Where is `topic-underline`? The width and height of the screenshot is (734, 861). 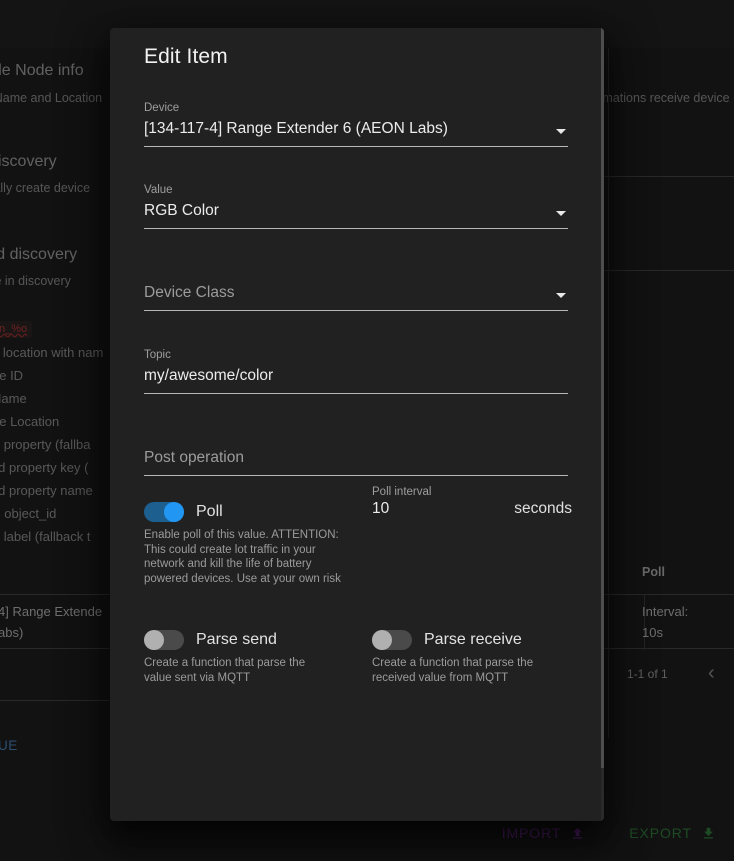
topic-underline is located at coordinates (356, 393).